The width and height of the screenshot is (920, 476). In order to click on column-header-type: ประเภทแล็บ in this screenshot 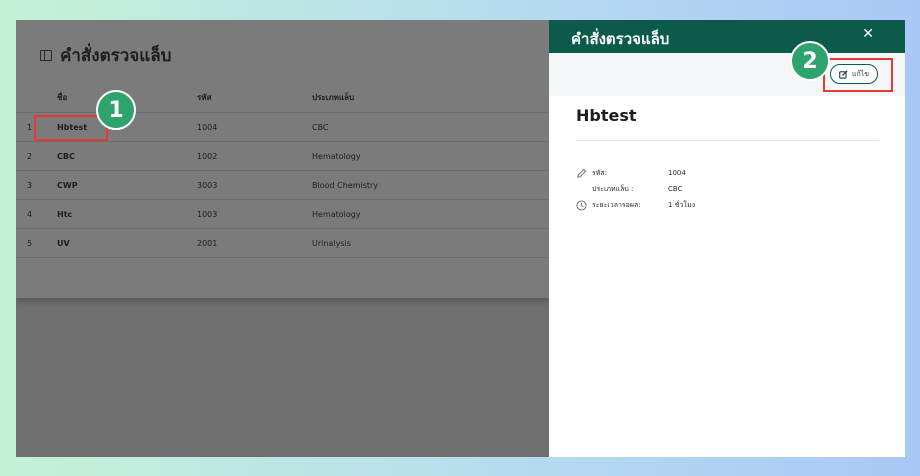, I will do `click(430, 97)`.